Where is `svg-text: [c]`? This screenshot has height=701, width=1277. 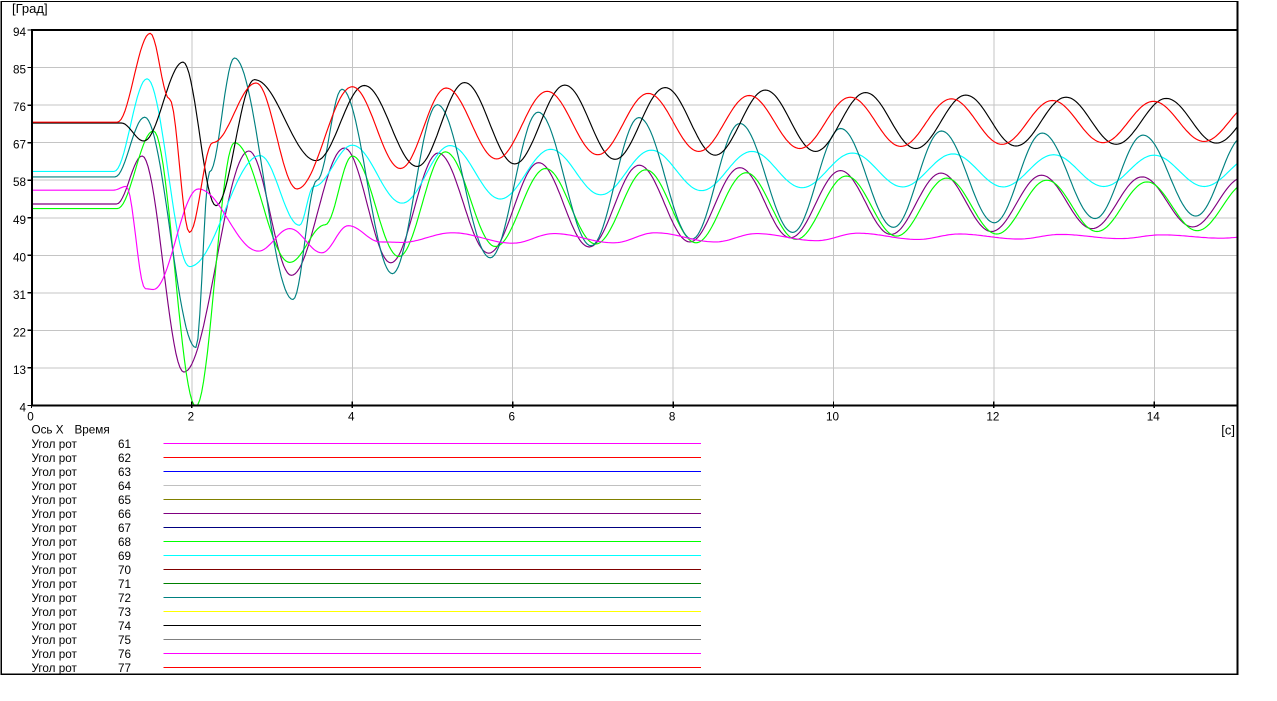
svg-text: [c] is located at coordinates (1228, 430).